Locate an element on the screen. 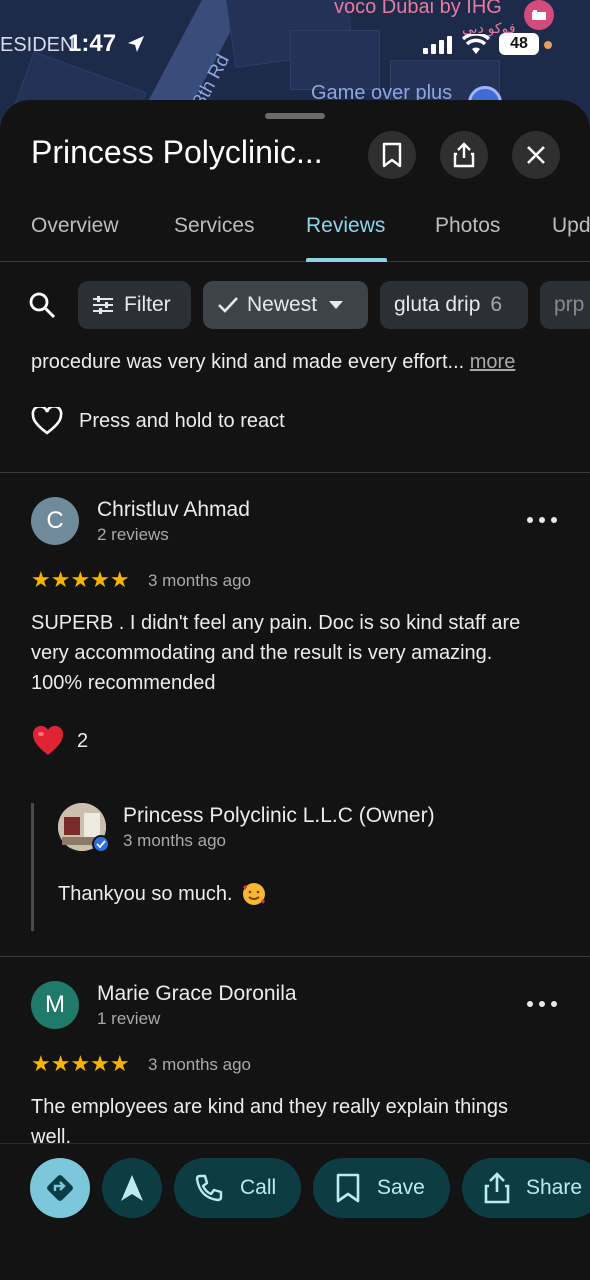 The width and height of the screenshot is (590, 1280). avatar-initial: M is located at coordinates (55, 1004).